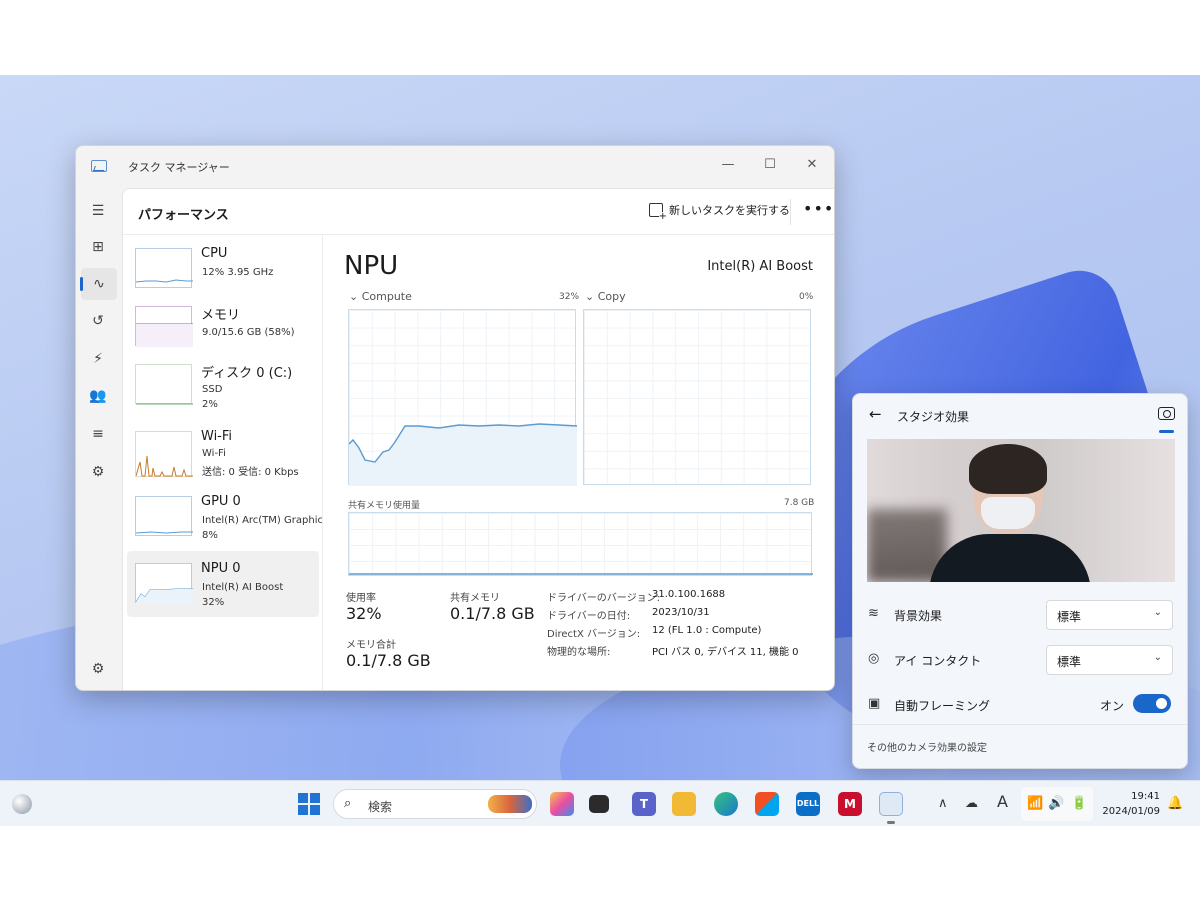 This screenshot has width=1200, height=900. Describe the element at coordinates (214, 453) in the screenshot. I see `device-stat: Wi-Fi` at that location.